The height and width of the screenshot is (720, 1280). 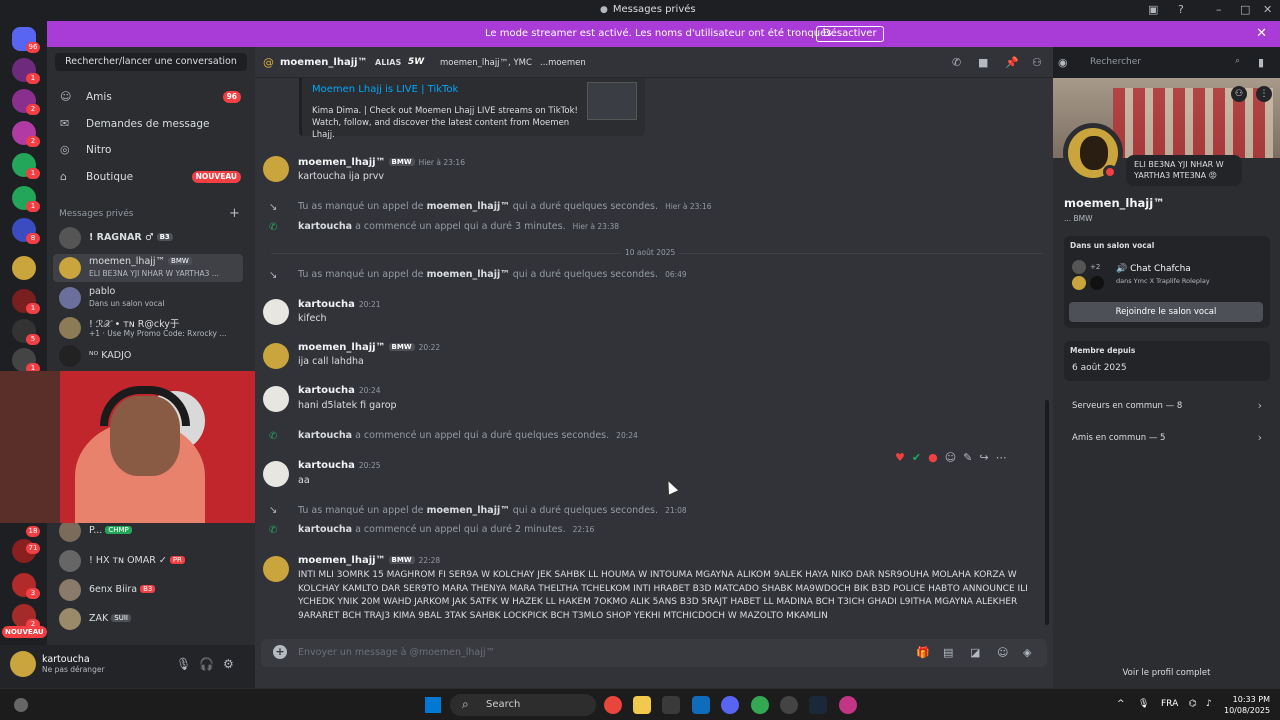 What do you see at coordinates (206, 664) in the screenshot?
I see `headset-icon: 🎧` at bounding box center [206, 664].